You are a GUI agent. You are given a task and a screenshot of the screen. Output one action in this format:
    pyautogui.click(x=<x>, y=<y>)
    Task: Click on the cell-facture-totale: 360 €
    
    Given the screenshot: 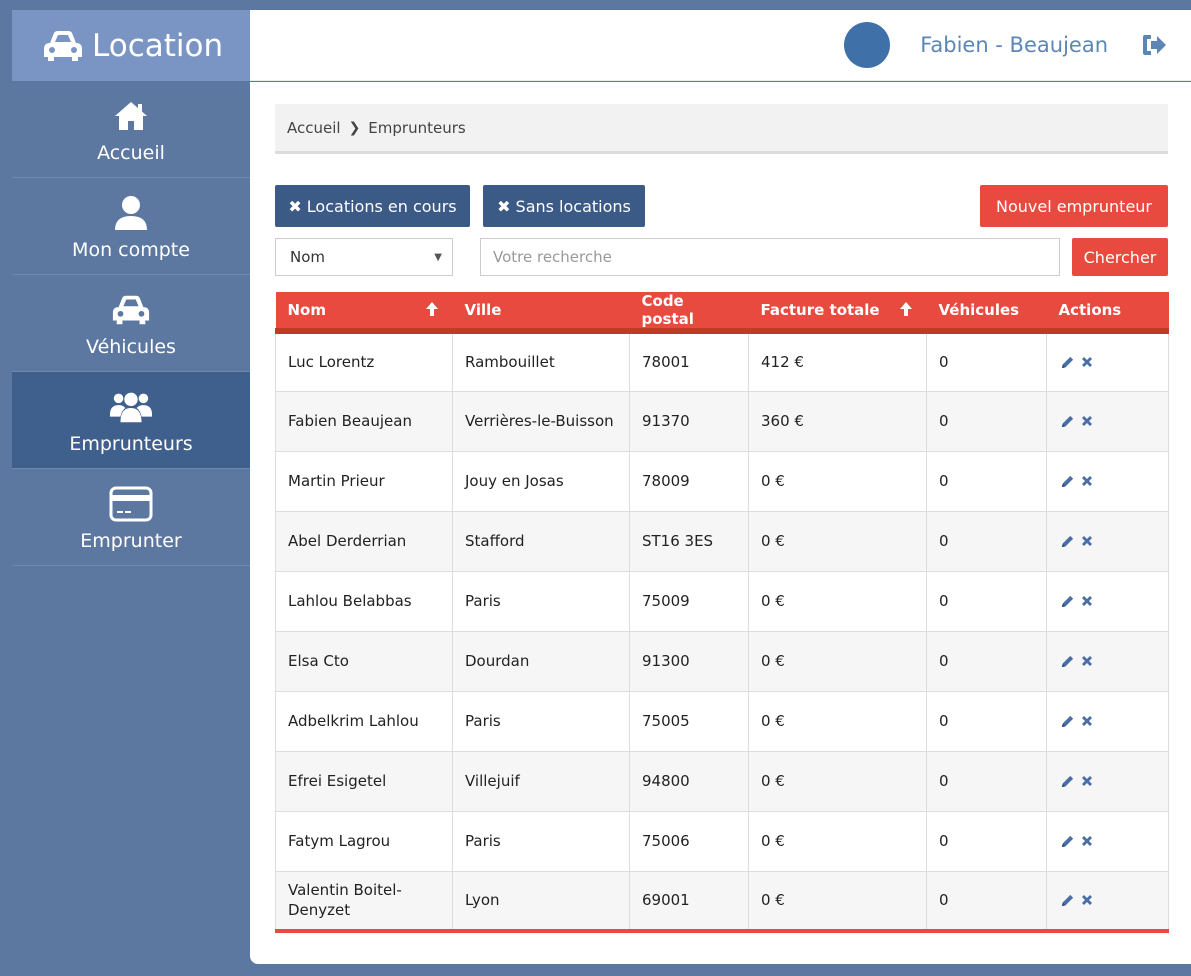 What is the action you would take?
    pyautogui.click(x=837, y=421)
    